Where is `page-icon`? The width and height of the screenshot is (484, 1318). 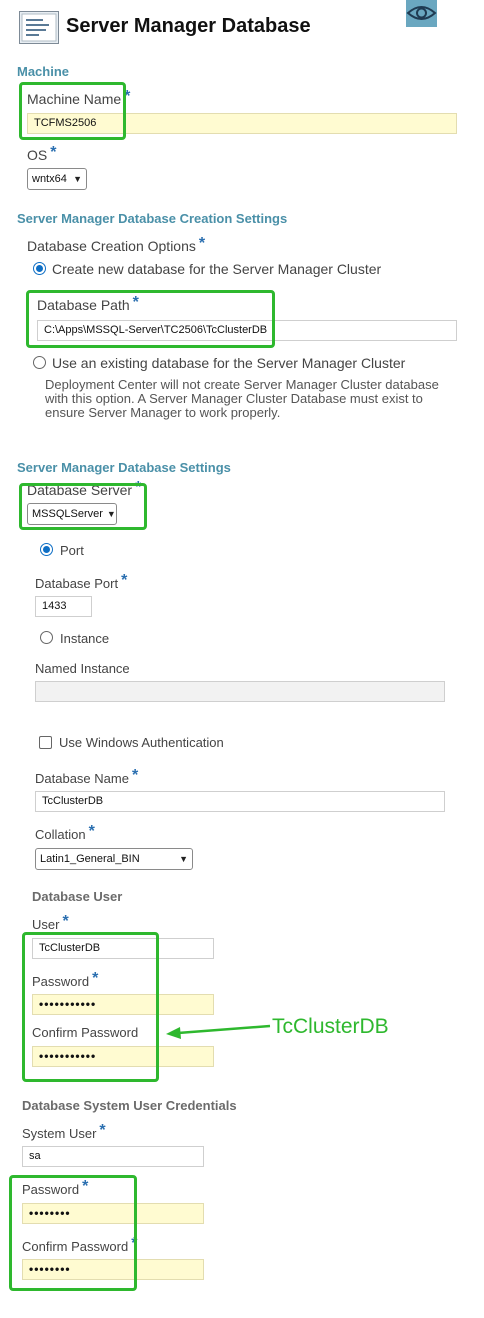 page-icon is located at coordinates (39, 27).